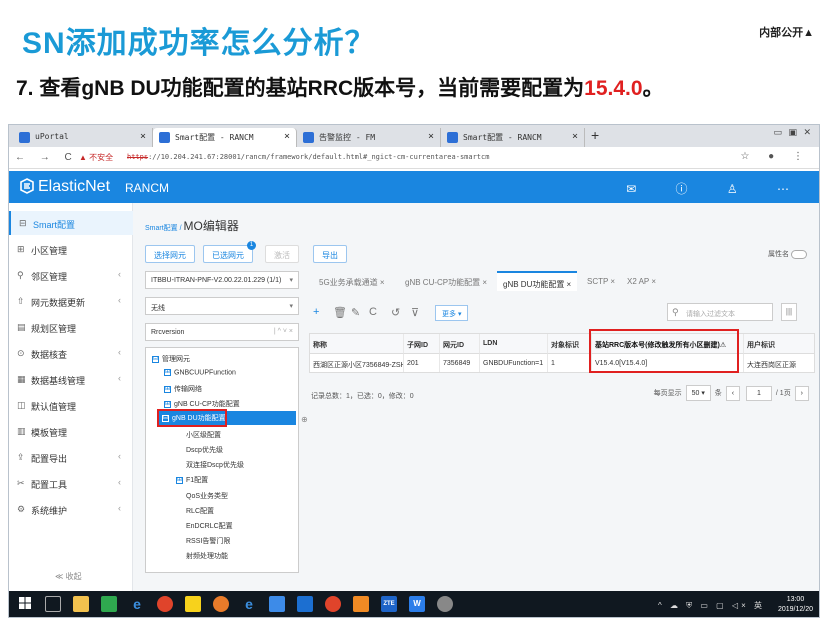 The height and width of the screenshot is (628, 836). I want to click on browser-tab-alarm: 告警监控 - FM ×, so click(369, 137).